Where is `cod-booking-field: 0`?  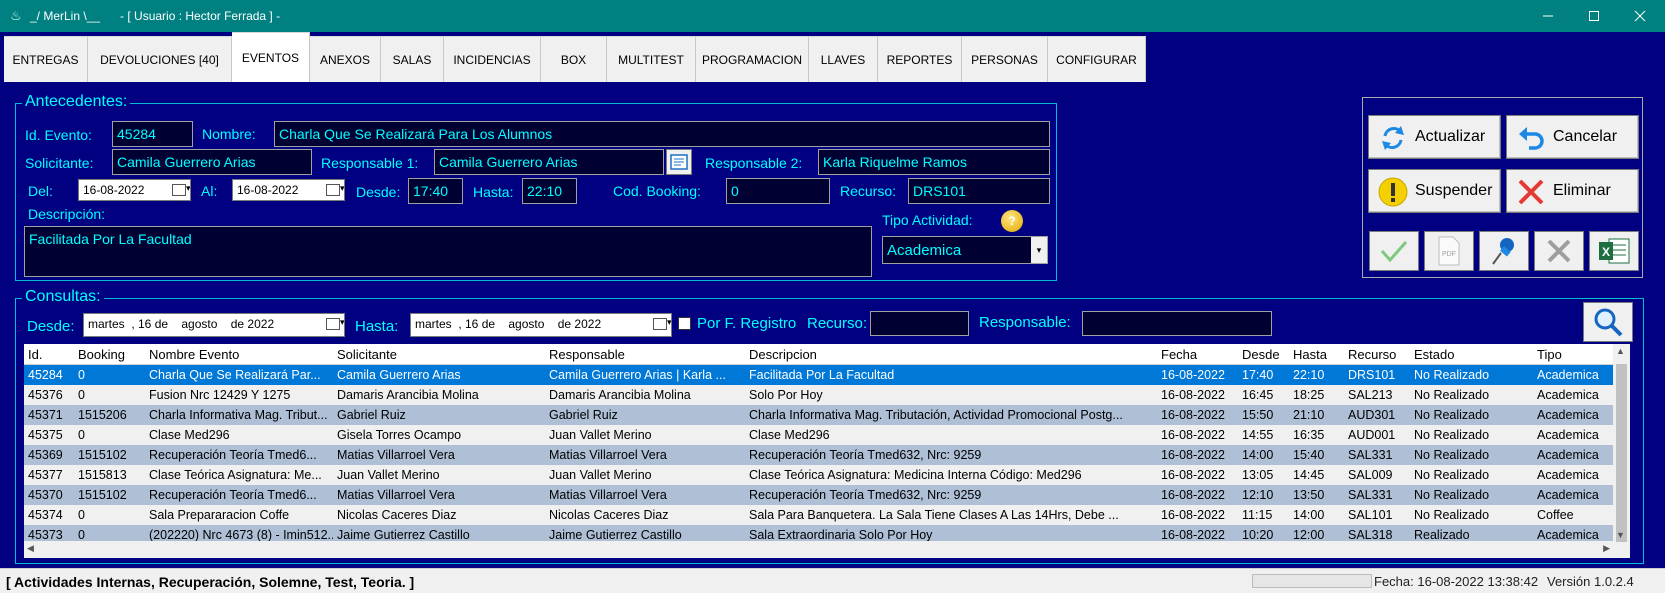
cod-booking-field: 0 is located at coordinates (778, 191).